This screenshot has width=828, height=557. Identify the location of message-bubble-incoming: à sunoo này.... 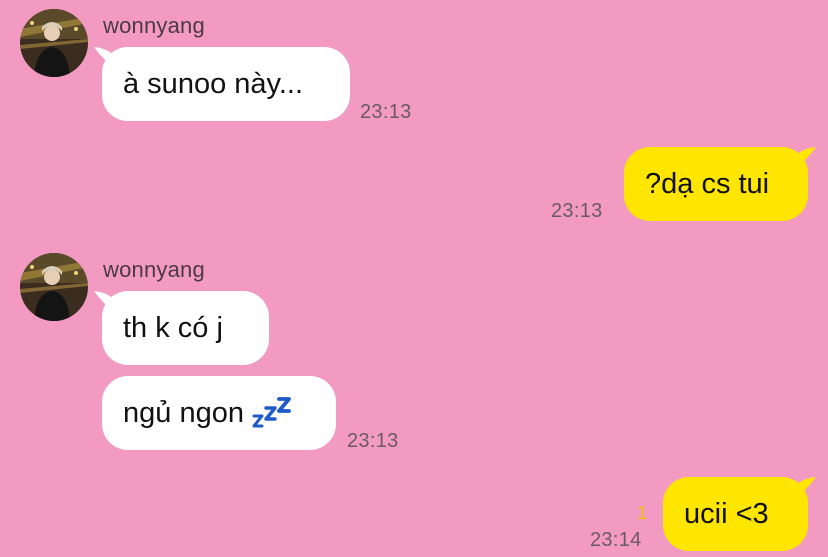
(226, 84).